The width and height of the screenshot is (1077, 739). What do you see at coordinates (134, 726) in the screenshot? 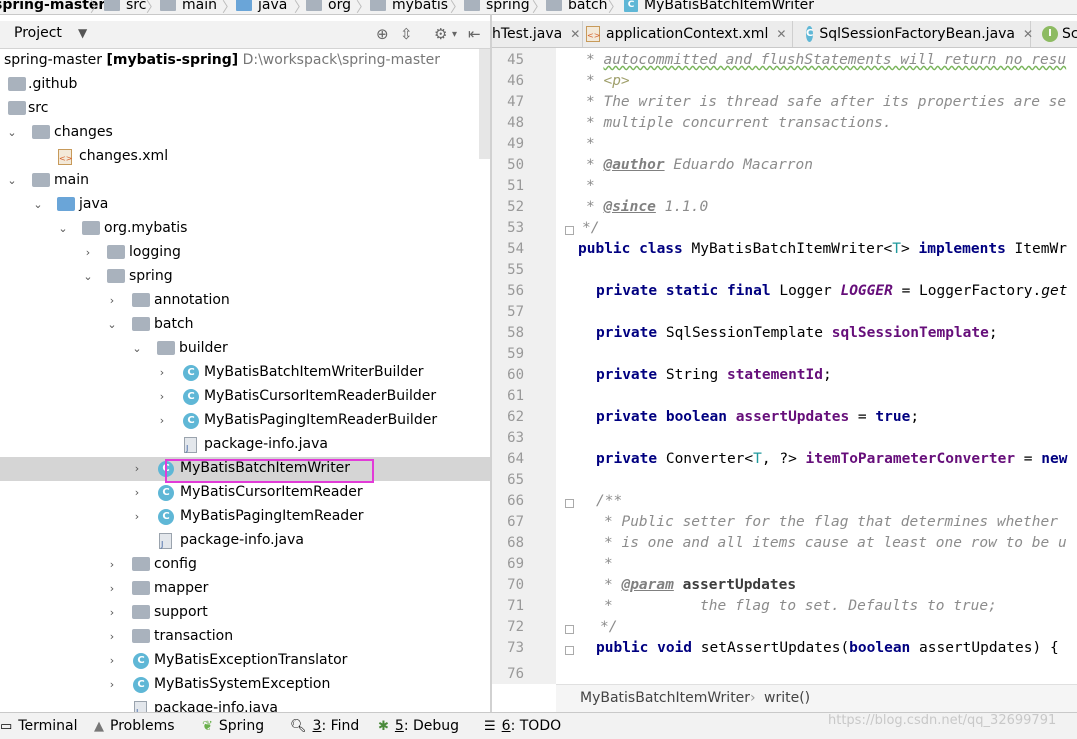
I see `problems-button: ▲ Problems` at bounding box center [134, 726].